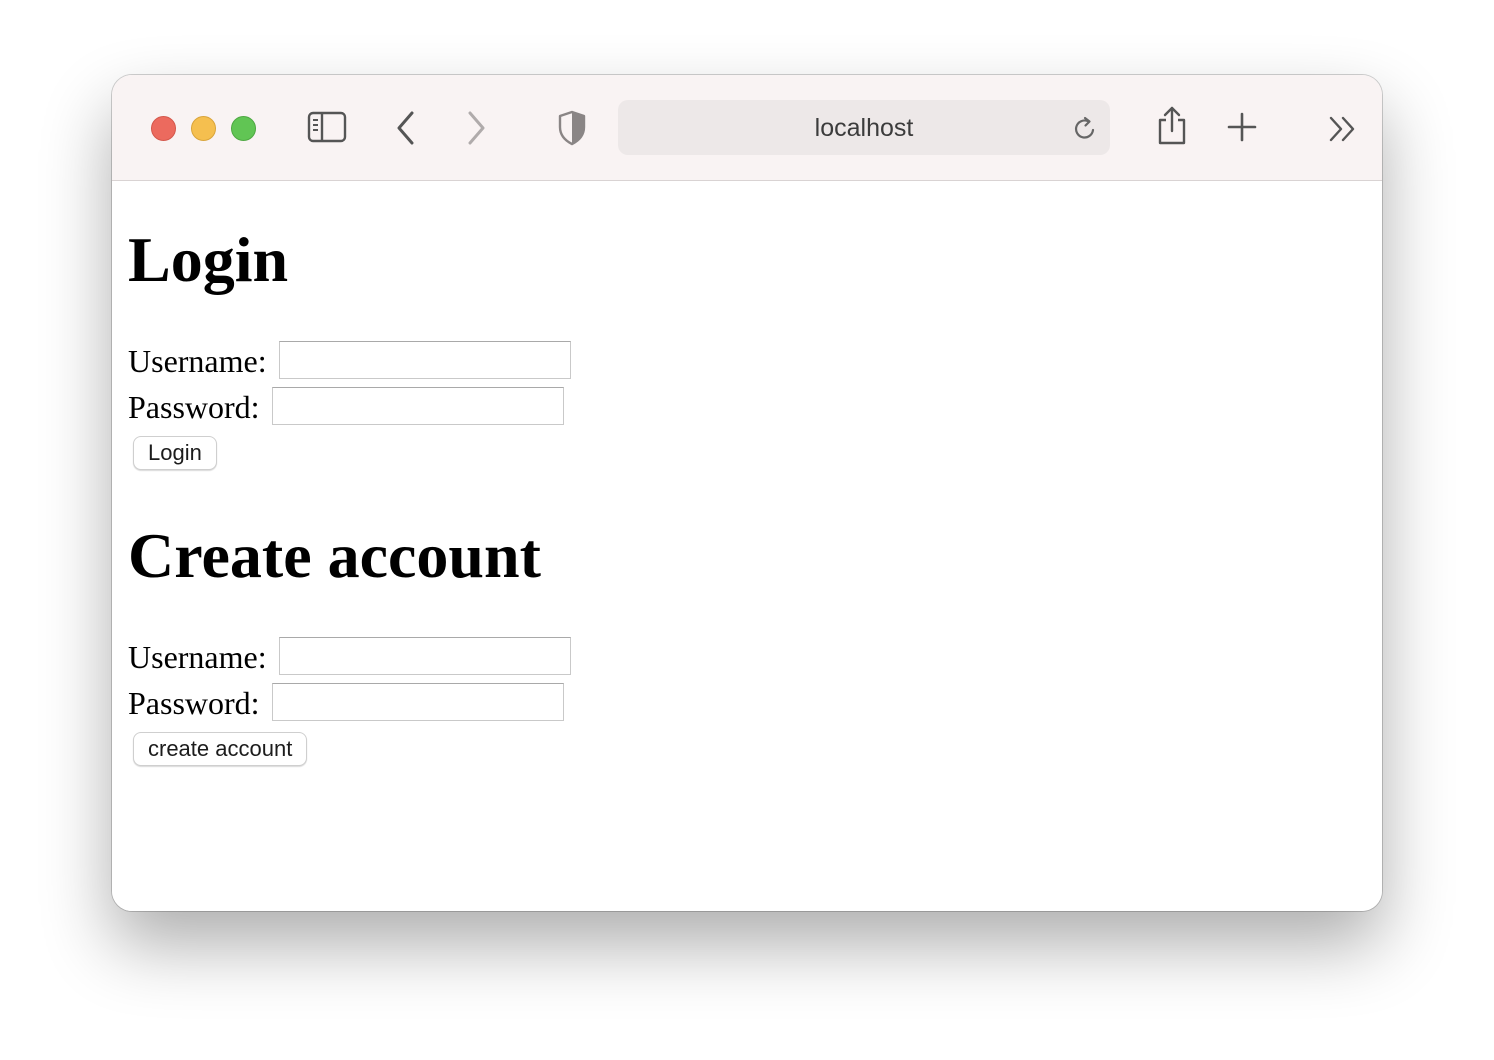  Describe the element at coordinates (208, 259) in the screenshot. I see `login-heading: Login` at that location.